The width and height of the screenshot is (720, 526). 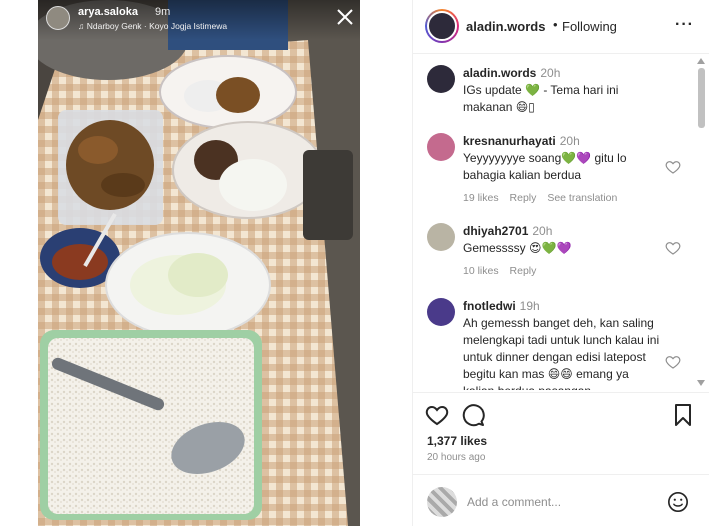 I want to click on comment-likes: 10 likes, so click(x=481, y=271).